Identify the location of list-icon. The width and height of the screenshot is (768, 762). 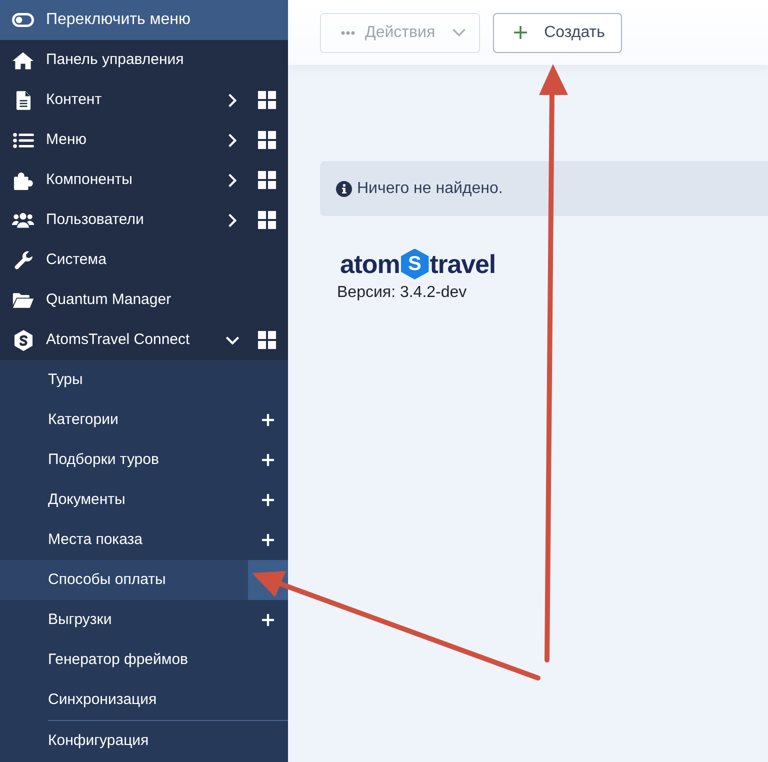
(23, 140).